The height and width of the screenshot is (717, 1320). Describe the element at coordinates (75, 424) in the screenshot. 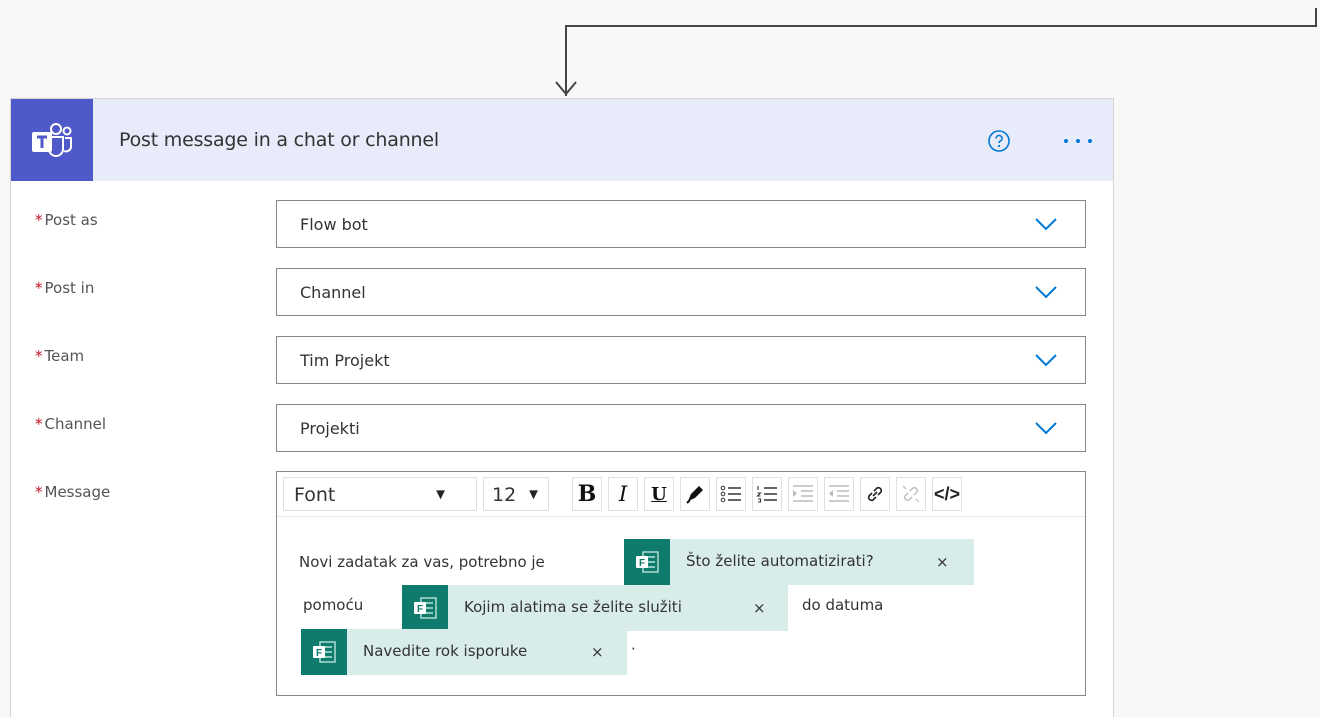

I see `label-text: Channel` at that location.